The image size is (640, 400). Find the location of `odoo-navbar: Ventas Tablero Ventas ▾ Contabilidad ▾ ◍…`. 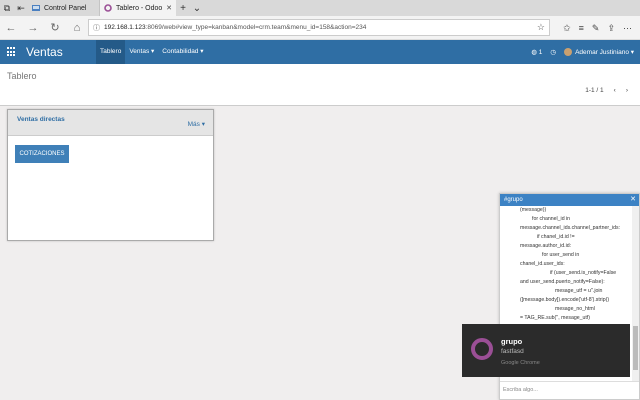

odoo-navbar: Ventas Tablero Ventas ▾ Contabilidad ▾ ◍… is located at coordinates (320, 52).